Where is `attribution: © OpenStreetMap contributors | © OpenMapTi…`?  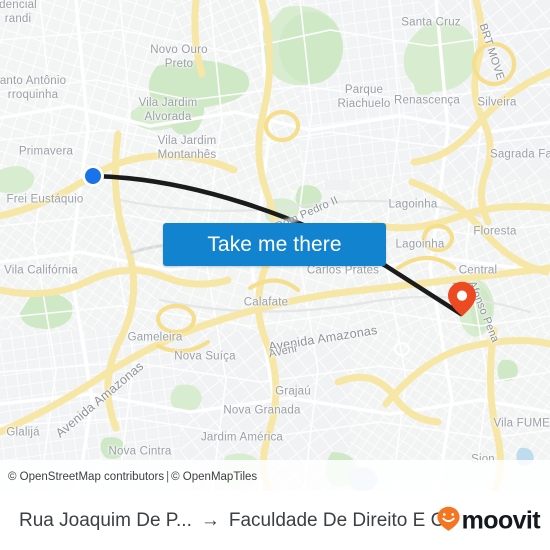
attribution: © OpenStreetMap contributors | © OpenMapTi… is located at coordinates (132, 477).